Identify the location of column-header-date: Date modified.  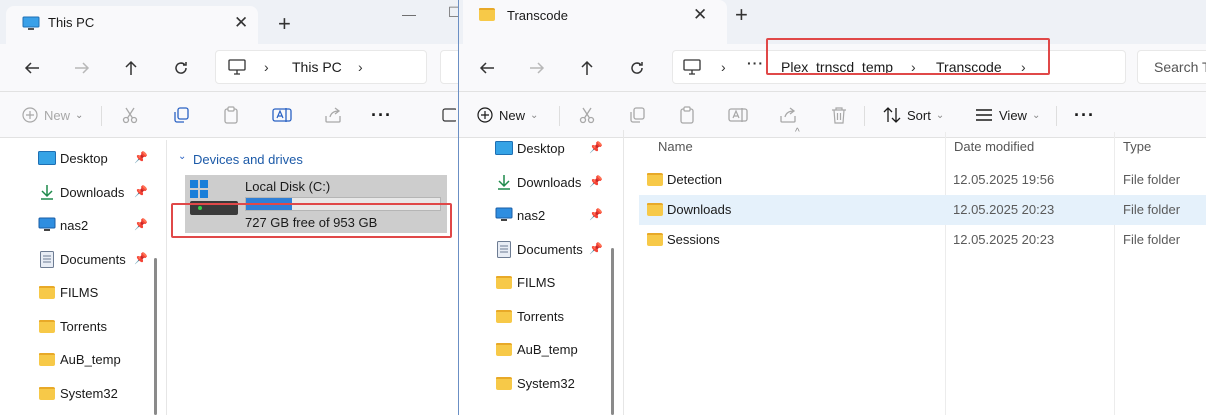
(994, 146).